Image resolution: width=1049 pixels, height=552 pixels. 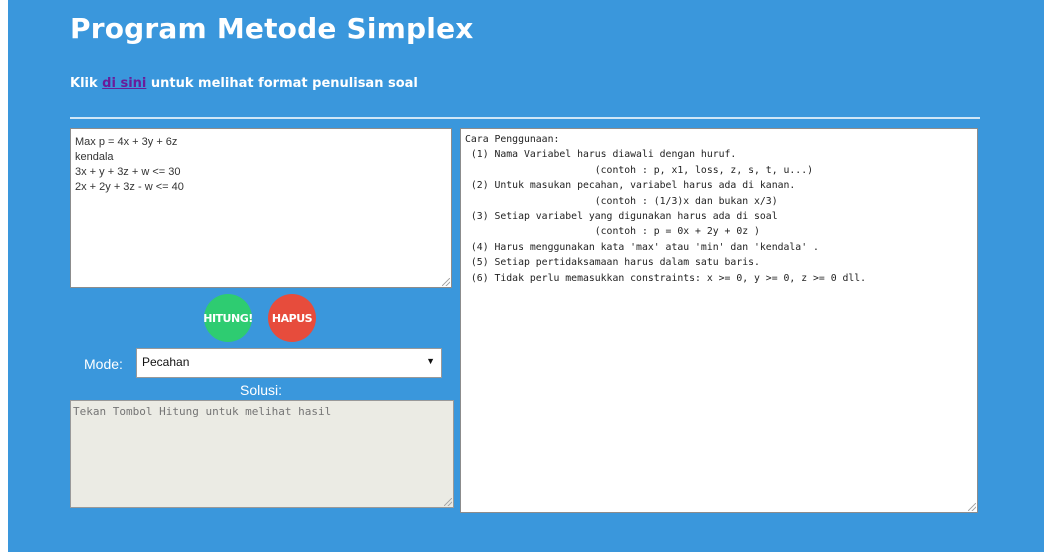 I want to click on hitung-button: HITUNG!, so click(x=228, y=318).